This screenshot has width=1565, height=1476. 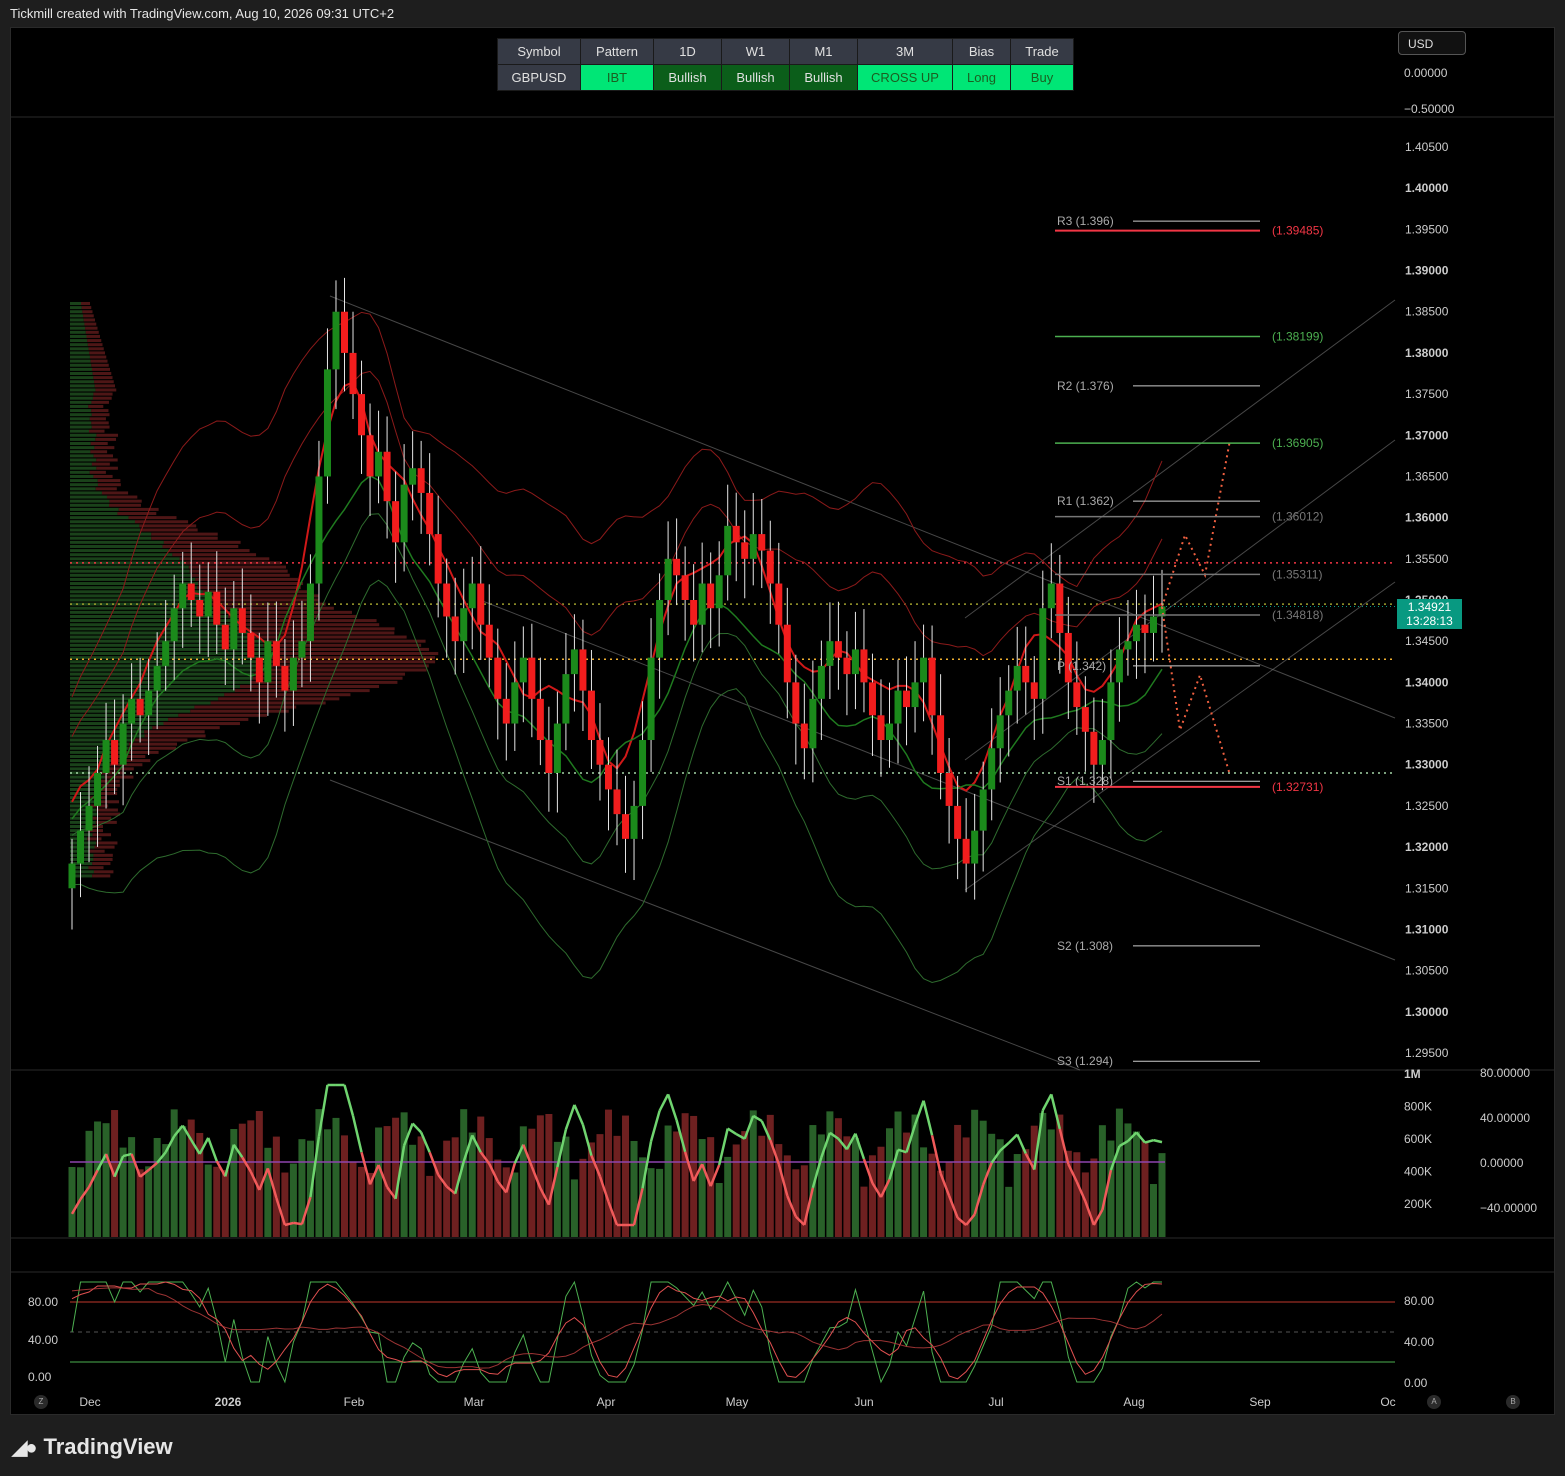 What do you see at coordinates (617, 52) in the screenshot?
I see `signal-header-1: Pattern` at bounding box center [617, 52].